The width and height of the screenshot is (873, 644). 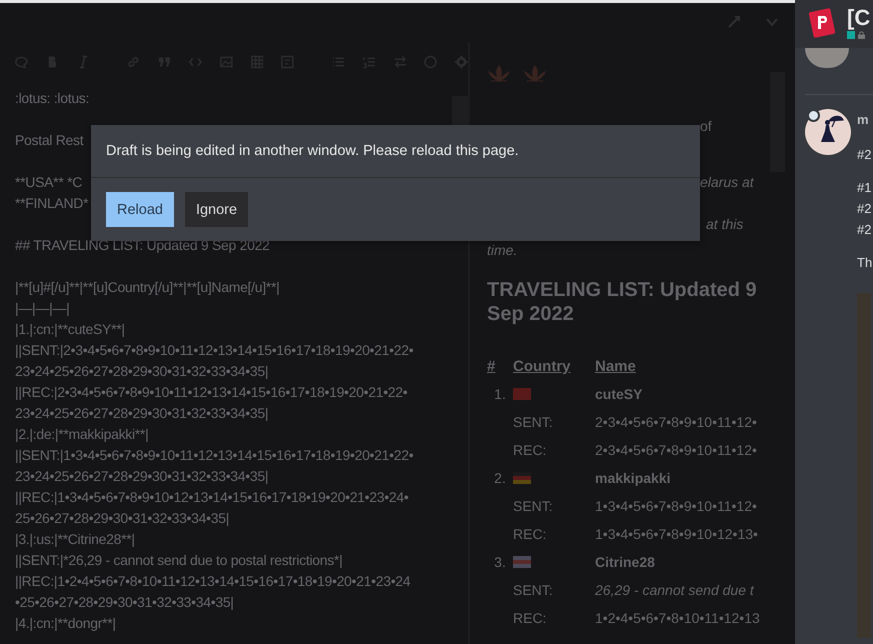 I want to click on image-icon, so click(x=226, y=62).